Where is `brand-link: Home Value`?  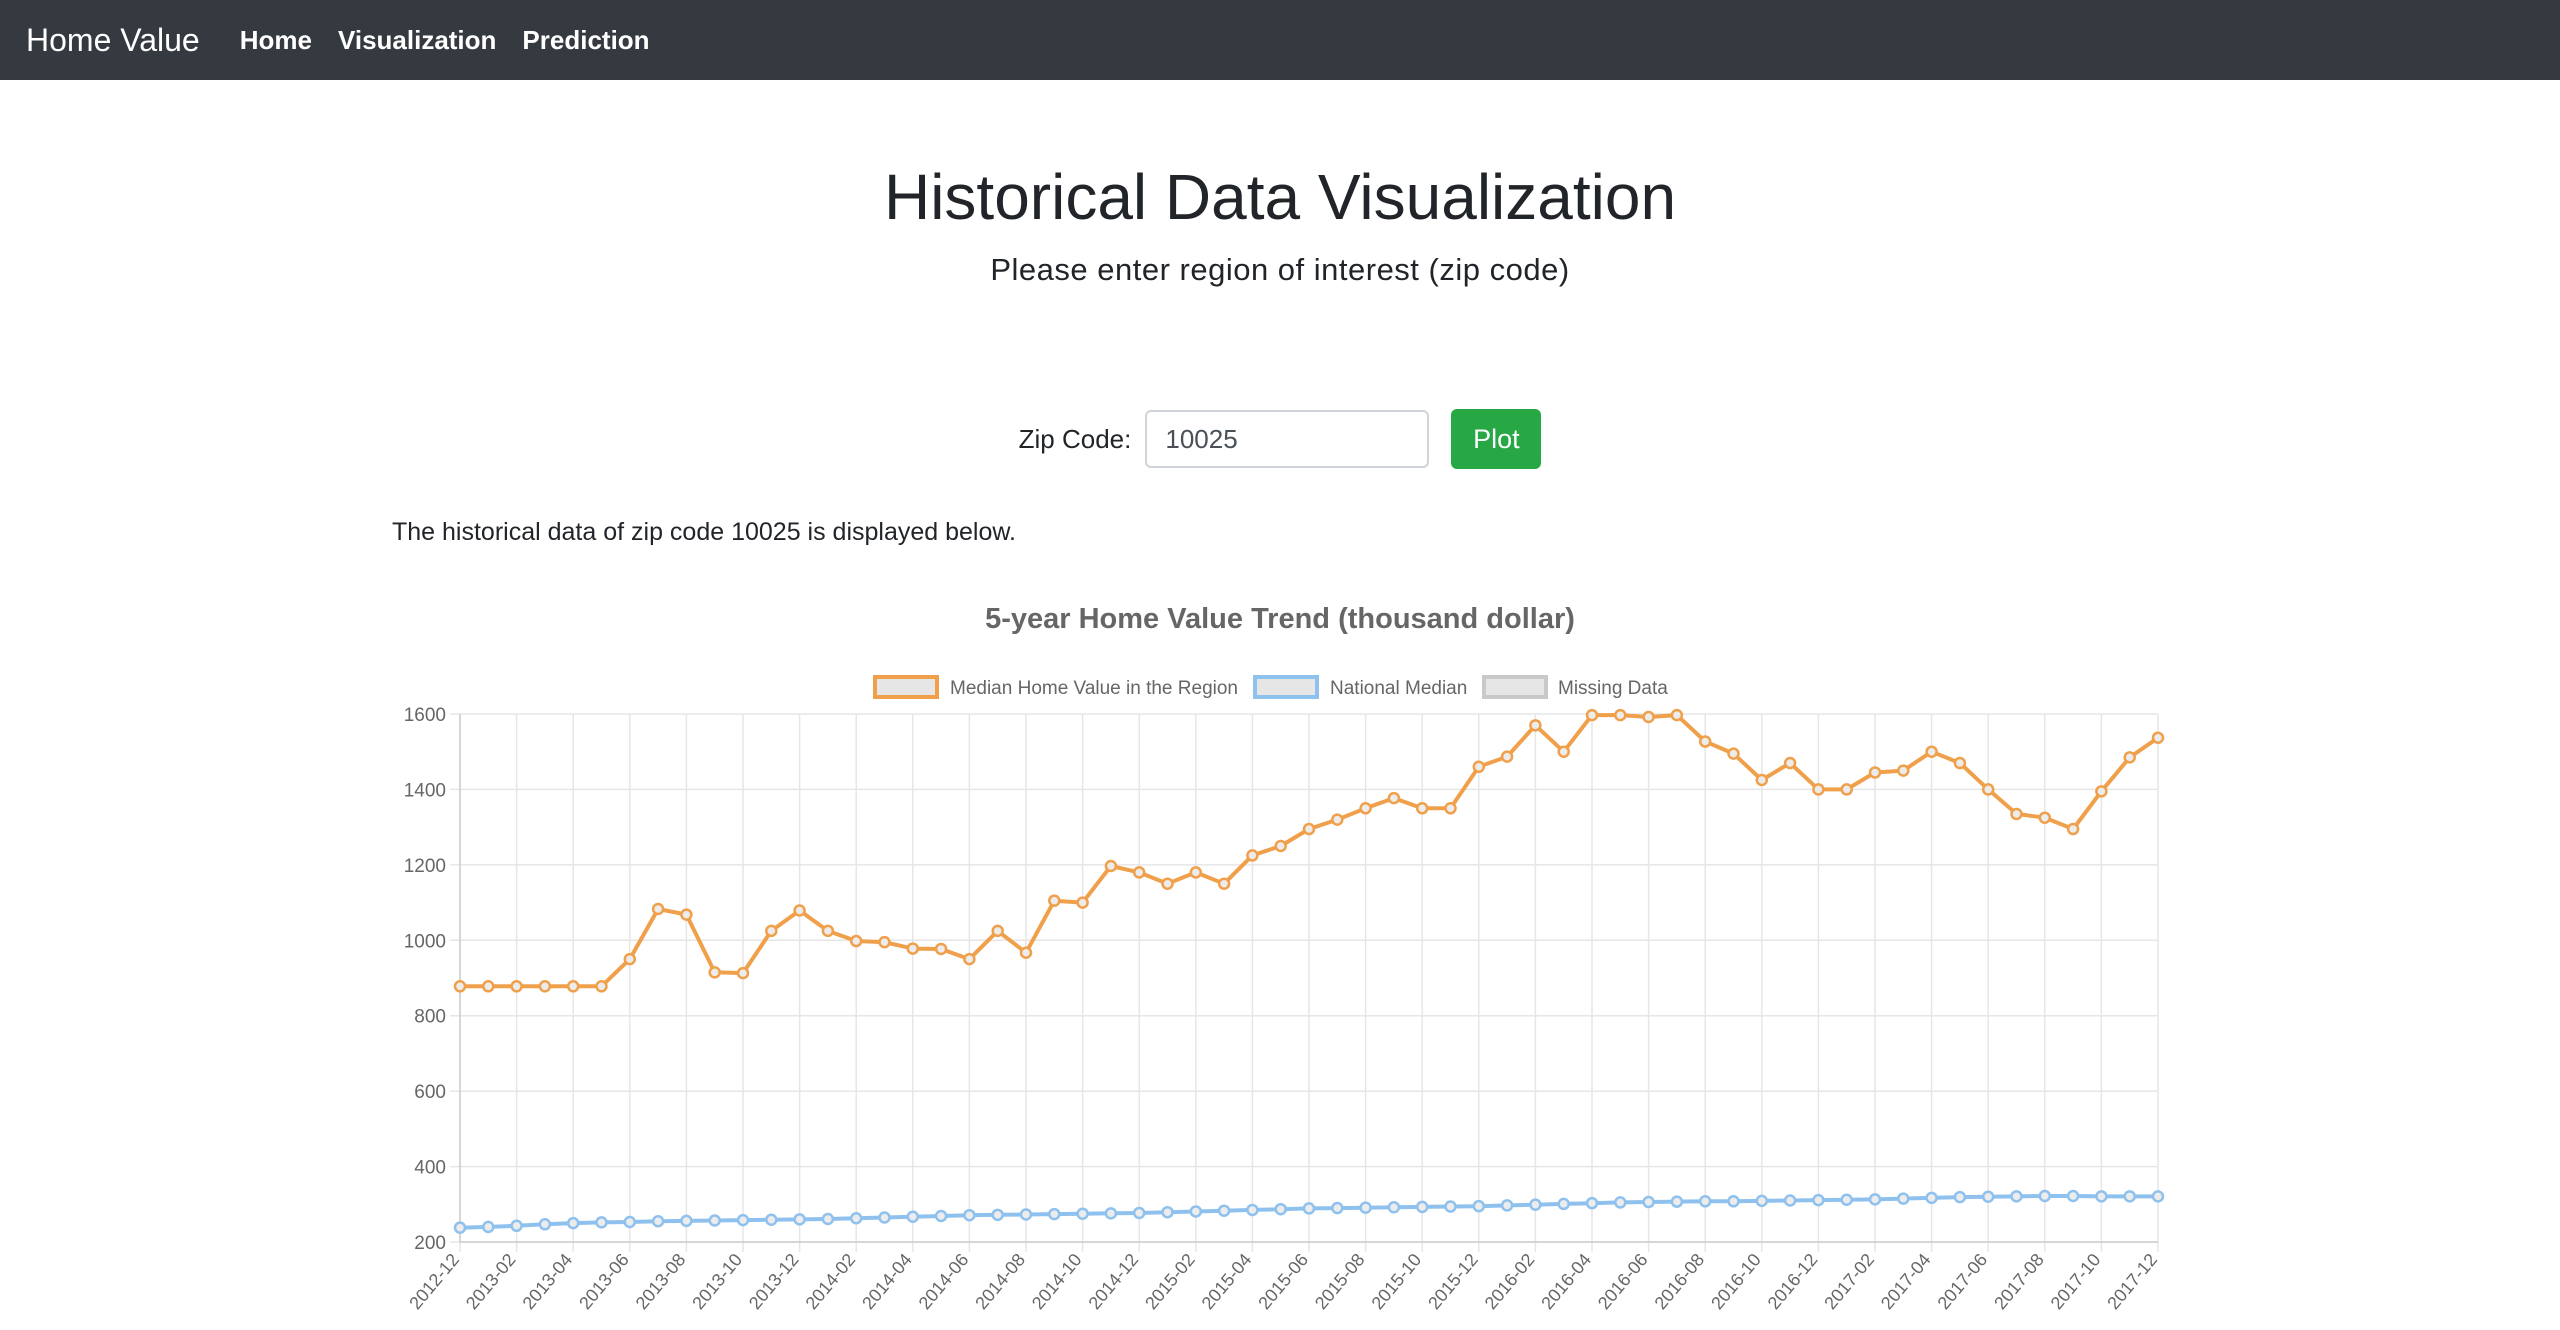 brand-link: Home Value is located at coordinates (113, 40).